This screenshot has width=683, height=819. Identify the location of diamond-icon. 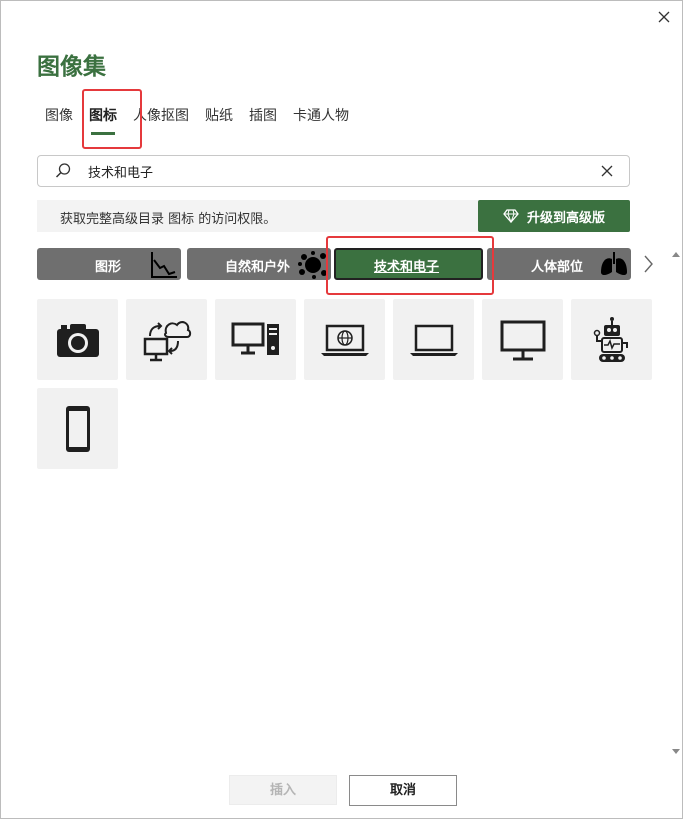
(511, 216).